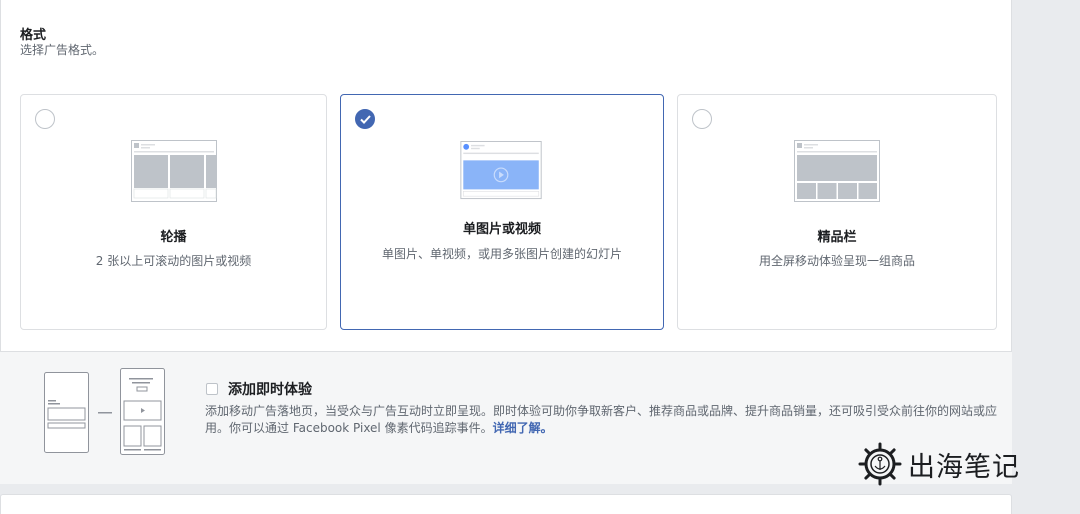 The width and height of the screenshot is (1080, 514). I want to click on carousel-description: 2 张以上可滚动的图片或视频, so click(173, 261).